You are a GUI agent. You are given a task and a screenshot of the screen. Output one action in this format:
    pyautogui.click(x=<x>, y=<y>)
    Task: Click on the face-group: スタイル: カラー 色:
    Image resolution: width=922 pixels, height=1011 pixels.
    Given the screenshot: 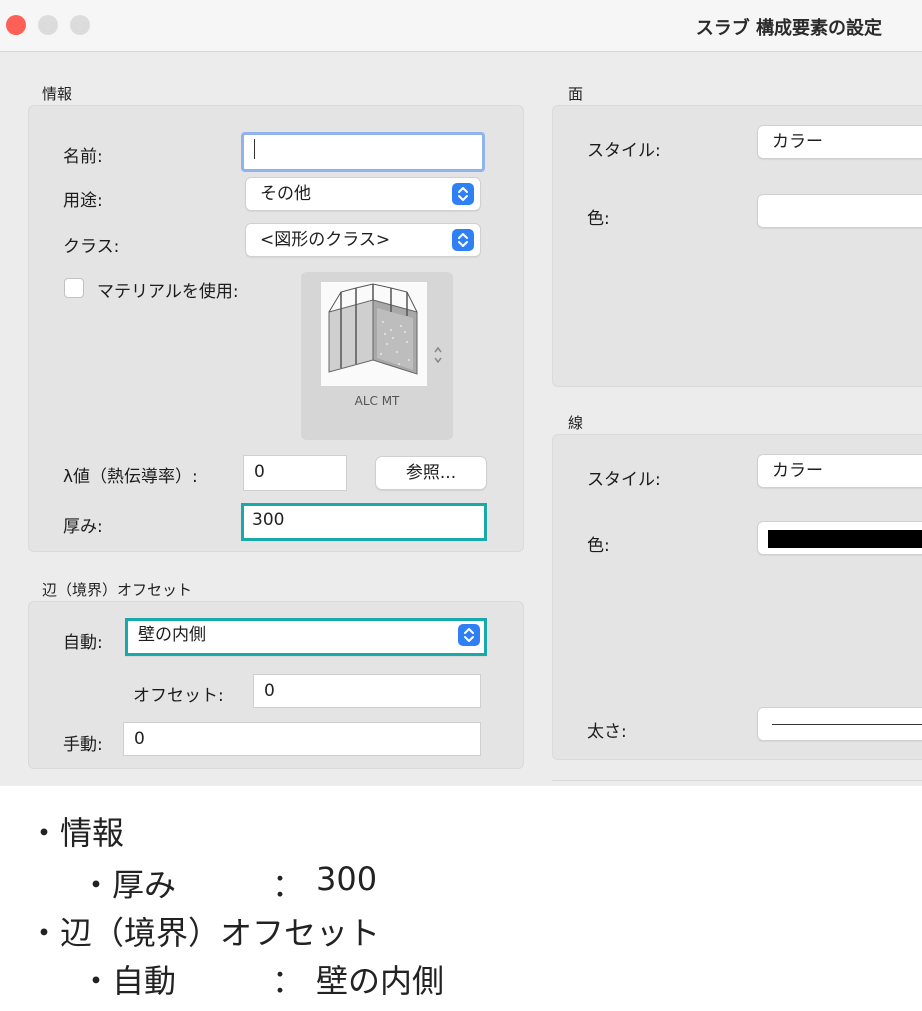 What is the action you would take?
    pyautogui.click(x=737, y=246)
    